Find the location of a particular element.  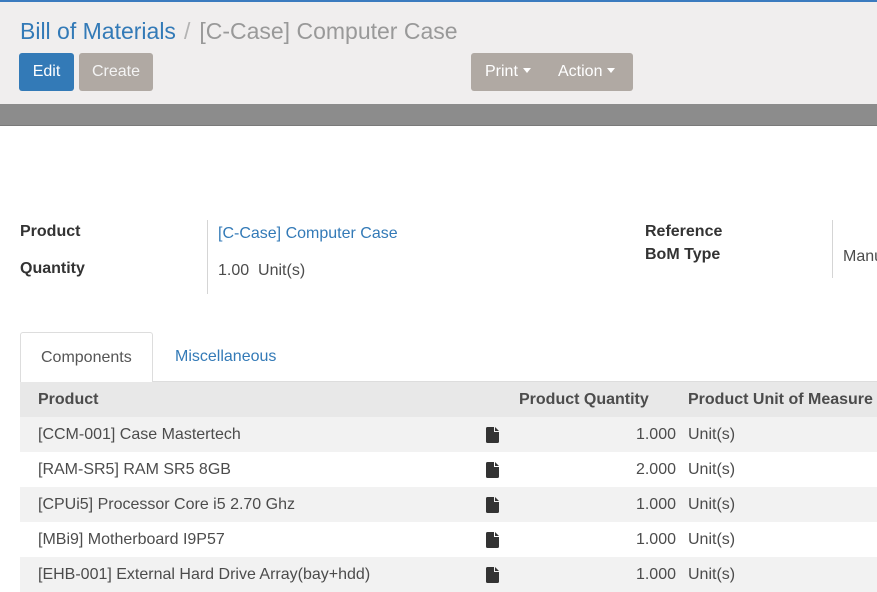

row-product: [CPUi5] Processor Core i5 2.70 Ghz is located at coordinates (166, 504).